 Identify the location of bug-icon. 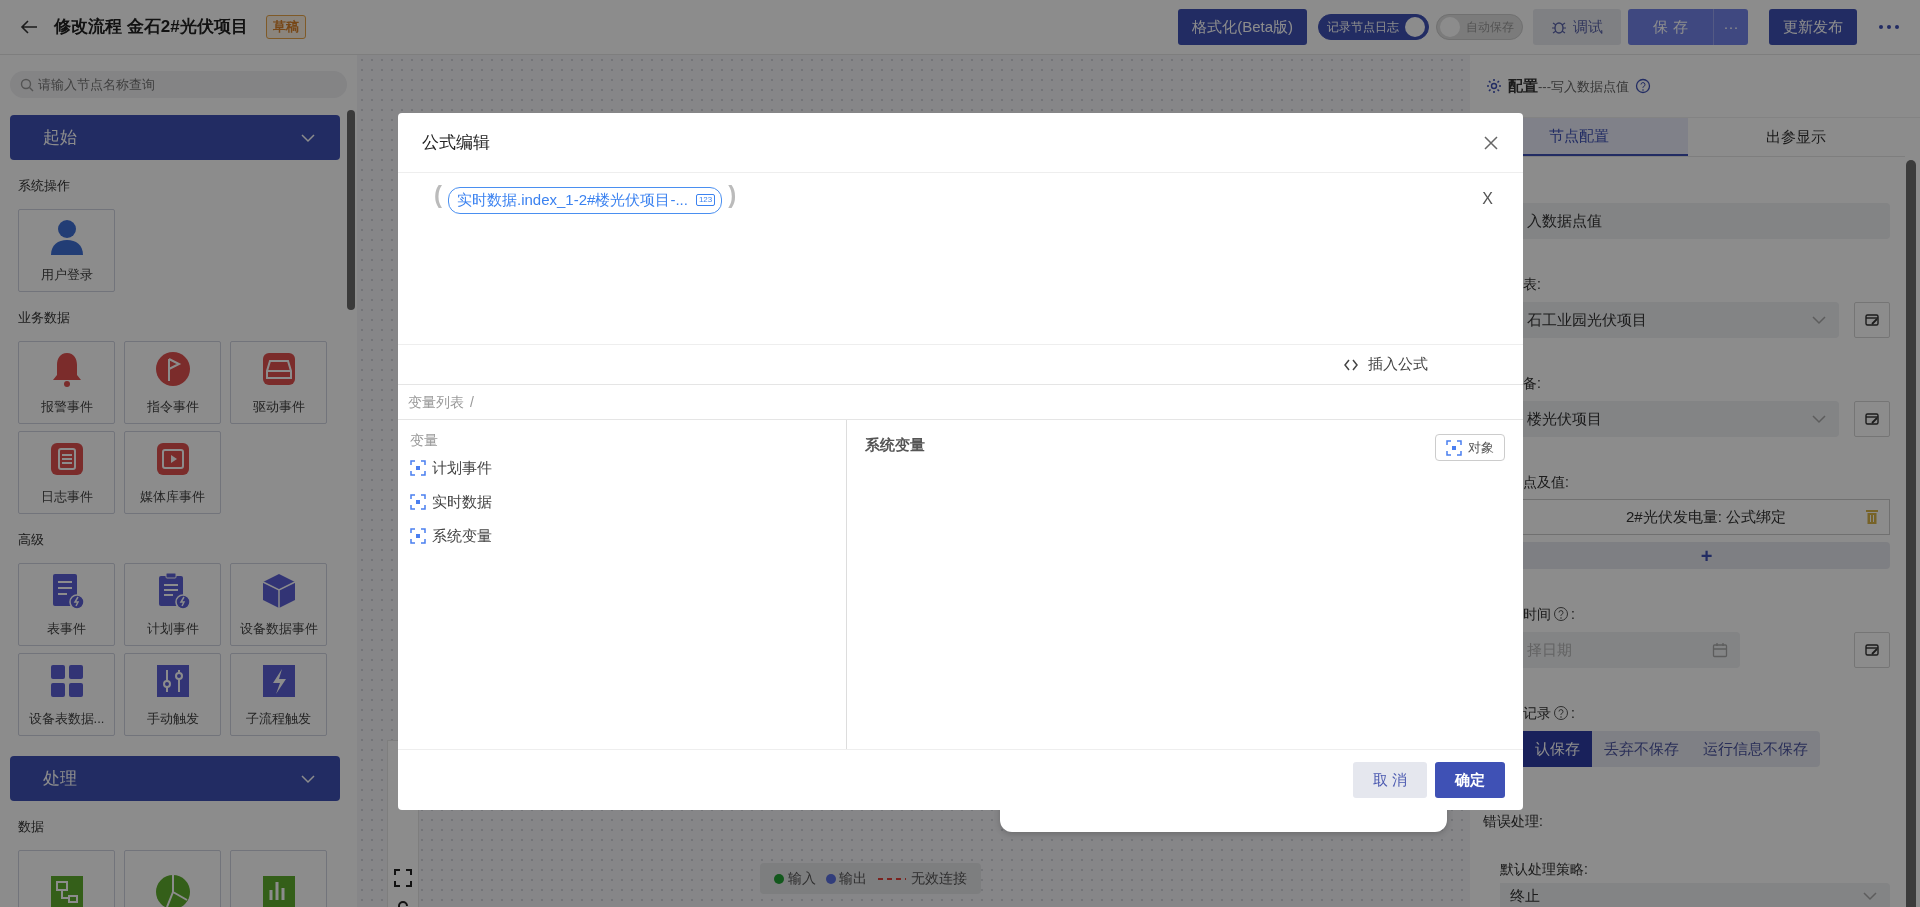
(1559, 27).